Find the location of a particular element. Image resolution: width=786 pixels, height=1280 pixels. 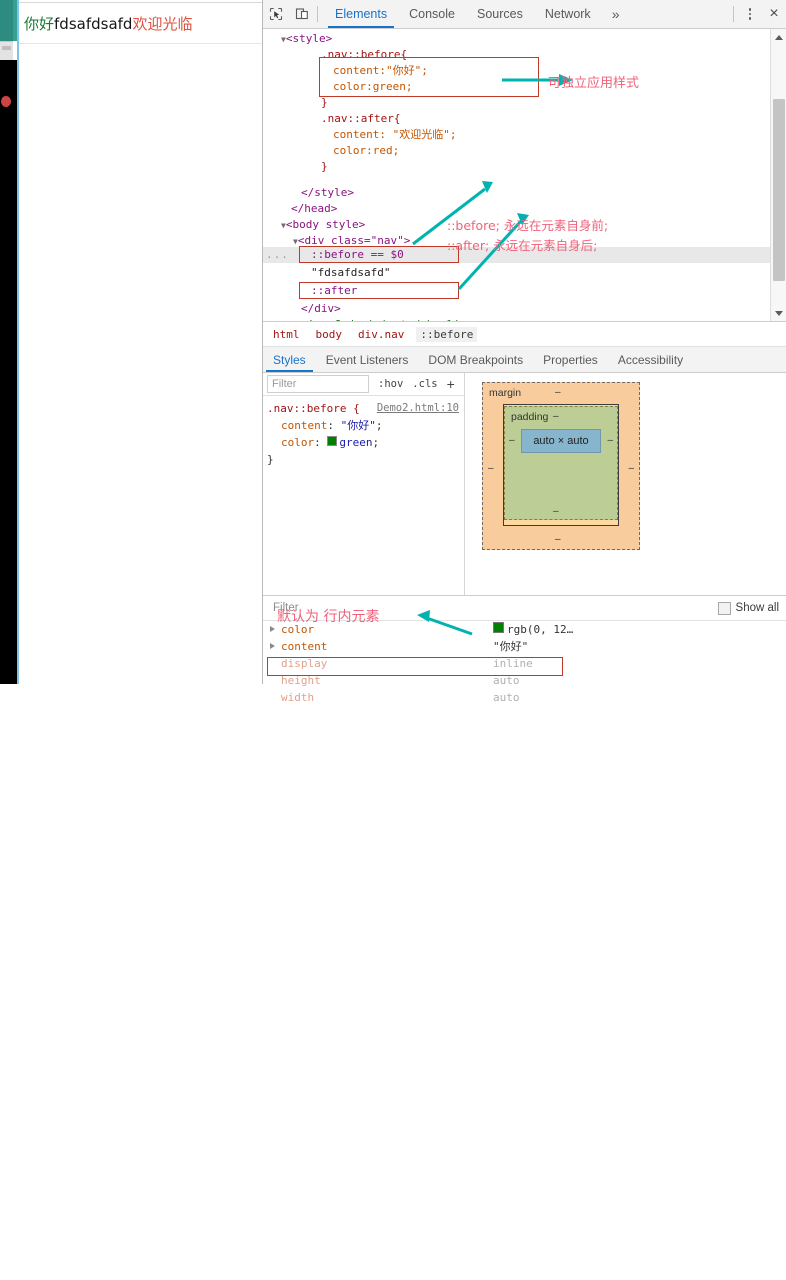

toolbar-right-group: × is located at coordinates (757, 14).